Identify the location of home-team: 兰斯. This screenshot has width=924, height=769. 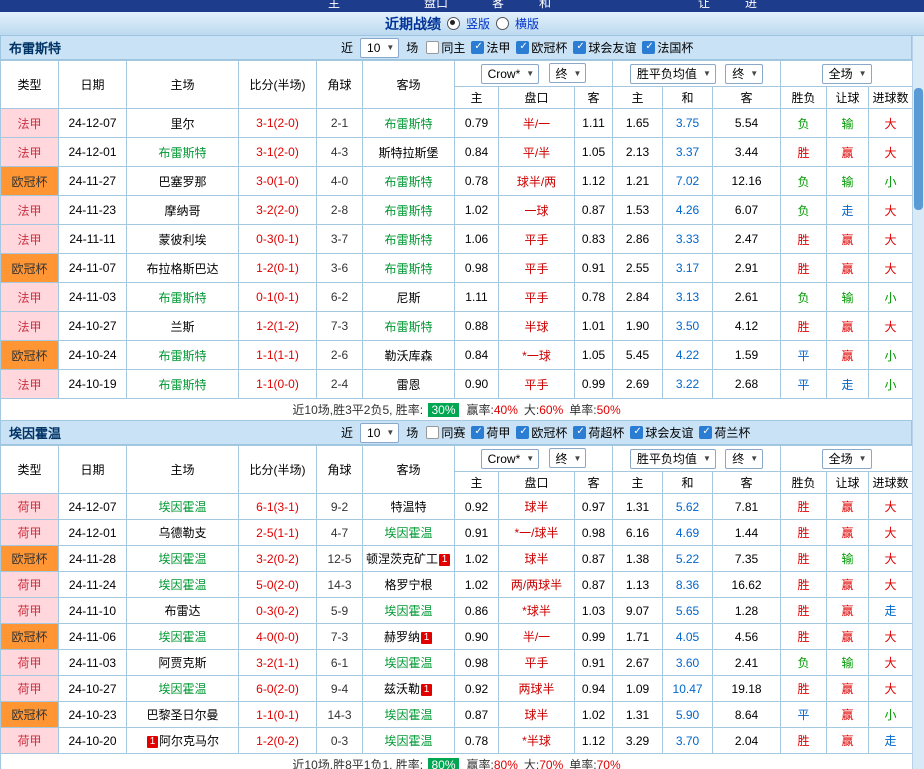
(182, 326).